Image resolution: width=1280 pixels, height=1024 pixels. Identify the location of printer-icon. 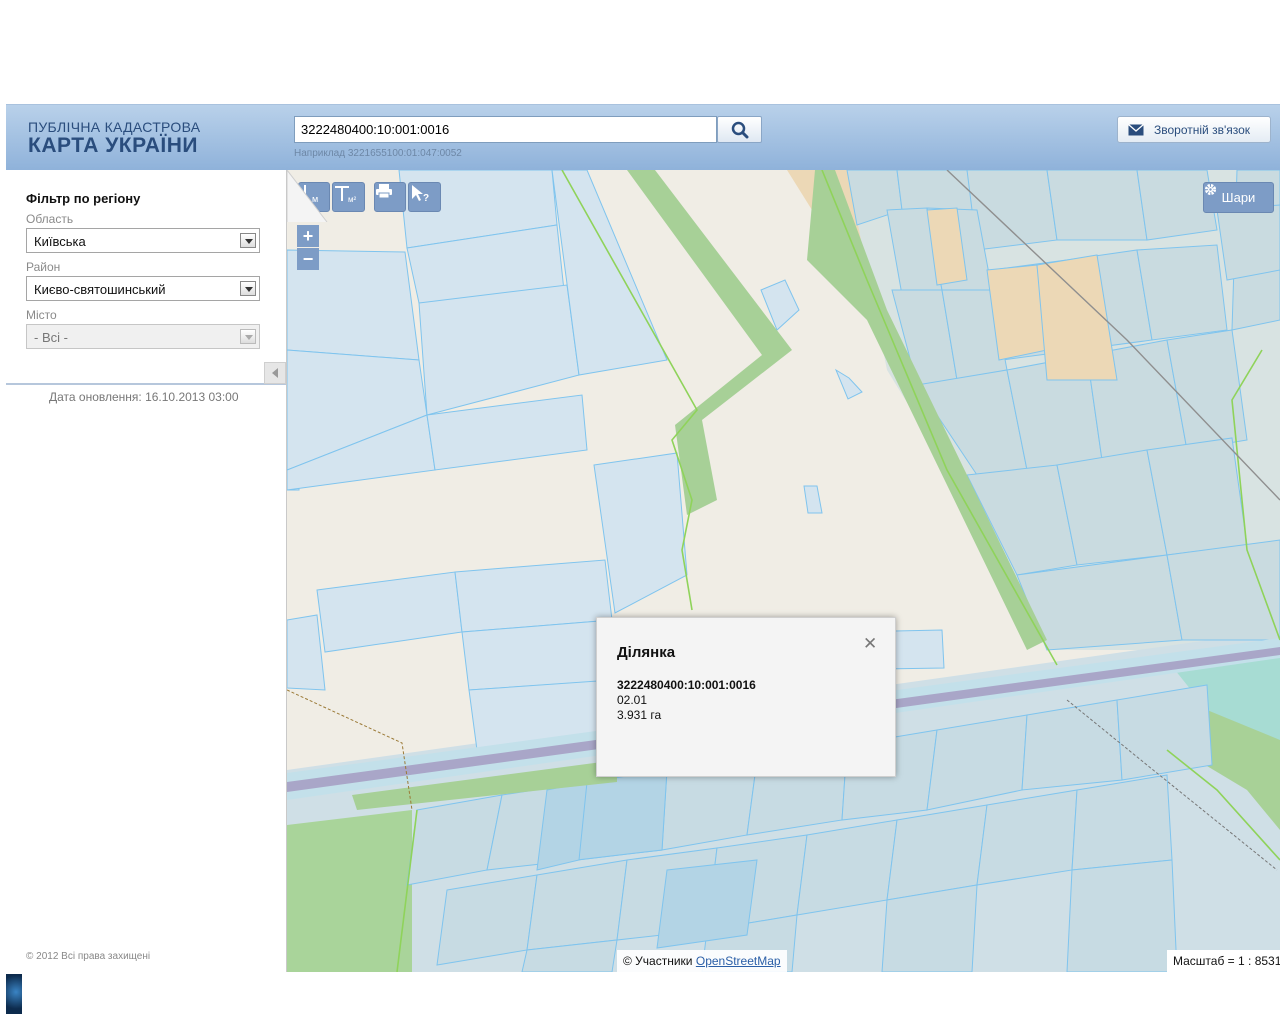
(384, 191).